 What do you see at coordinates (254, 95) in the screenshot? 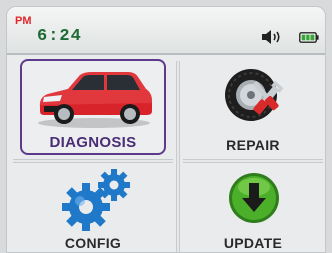
I see `wheel-wrench-icon` at bounding box center [254, 95].